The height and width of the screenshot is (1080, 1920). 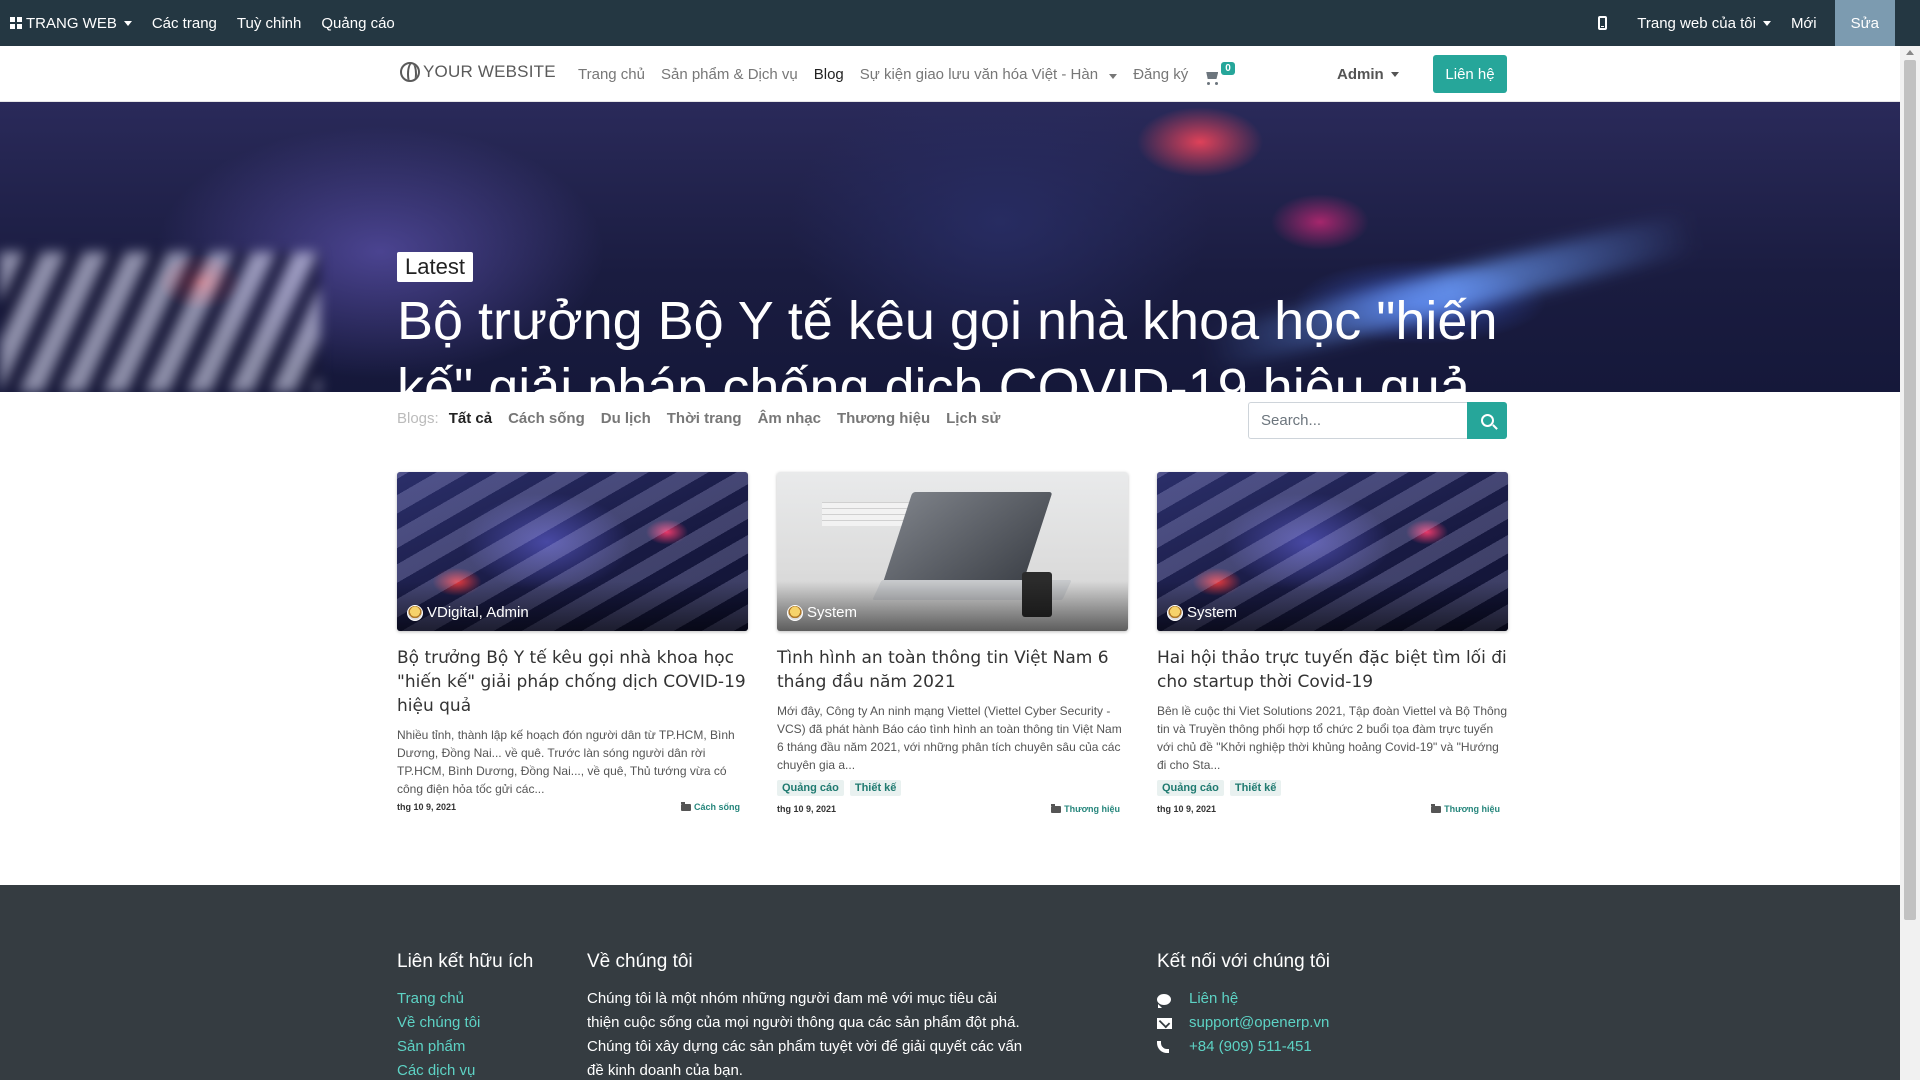 I want to click on apps-menu-button: TRANG WEB, so click(x=76, y=23).